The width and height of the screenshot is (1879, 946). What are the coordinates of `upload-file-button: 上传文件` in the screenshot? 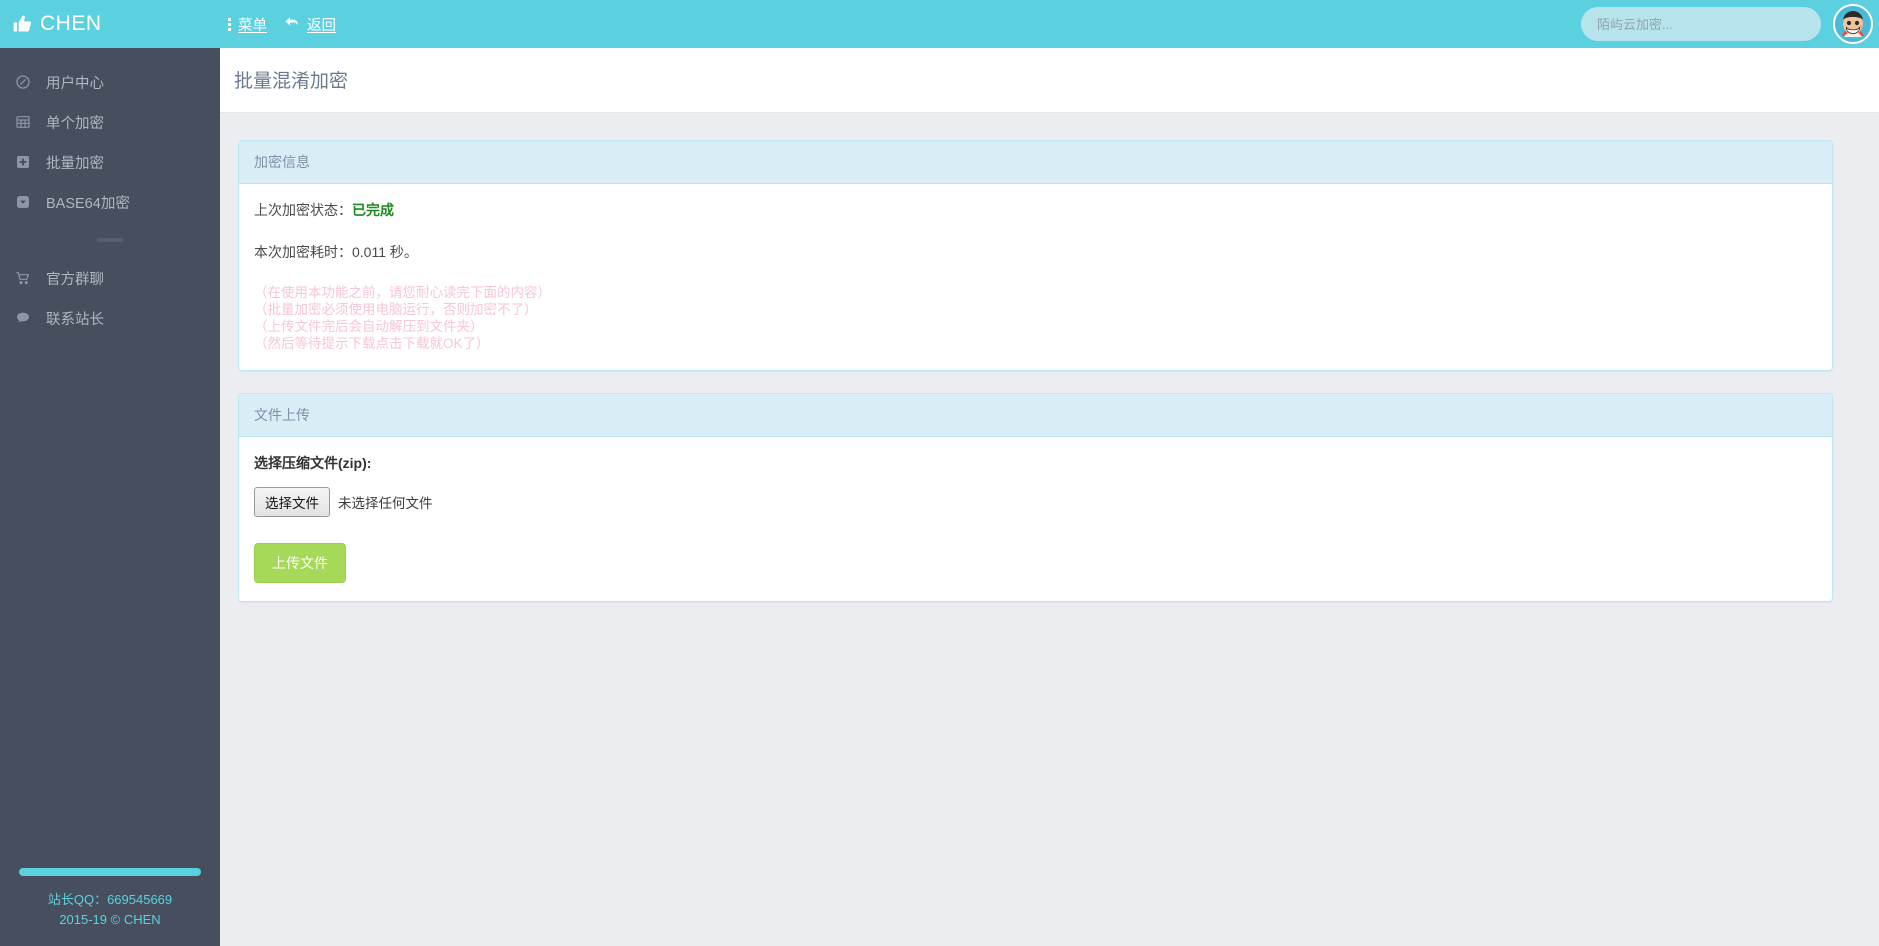 It's located at (300, 563).